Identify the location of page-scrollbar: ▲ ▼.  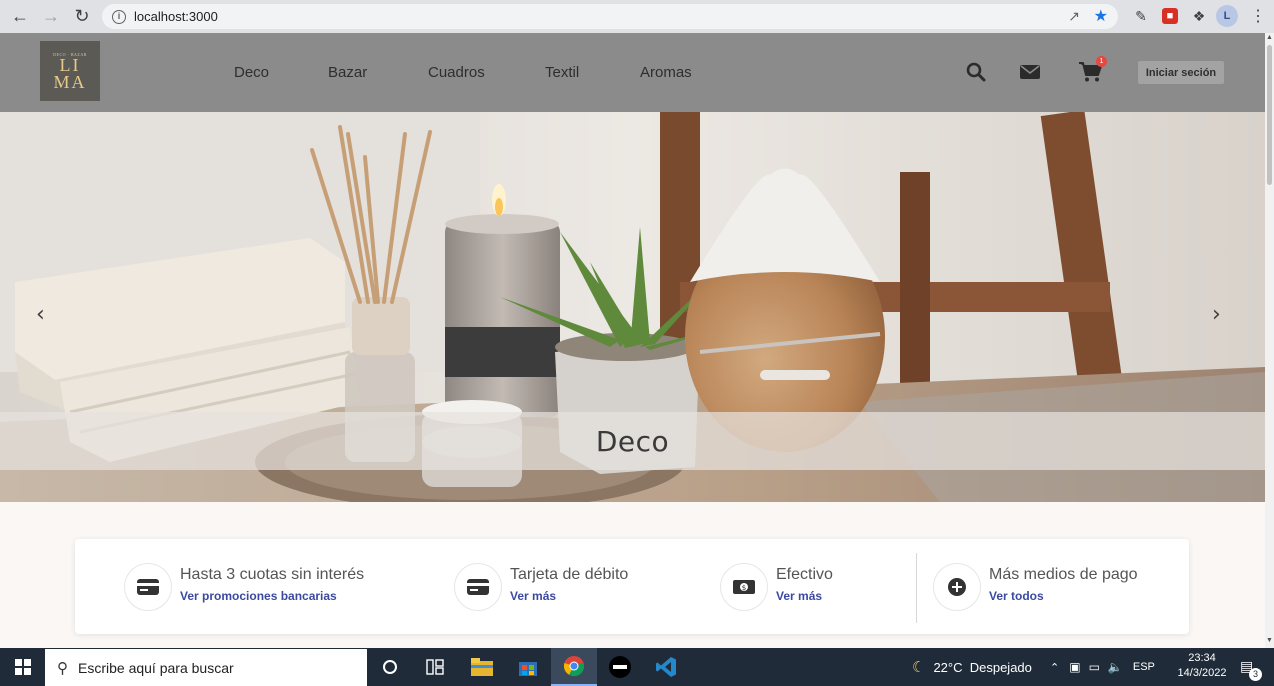
(1269, 340).